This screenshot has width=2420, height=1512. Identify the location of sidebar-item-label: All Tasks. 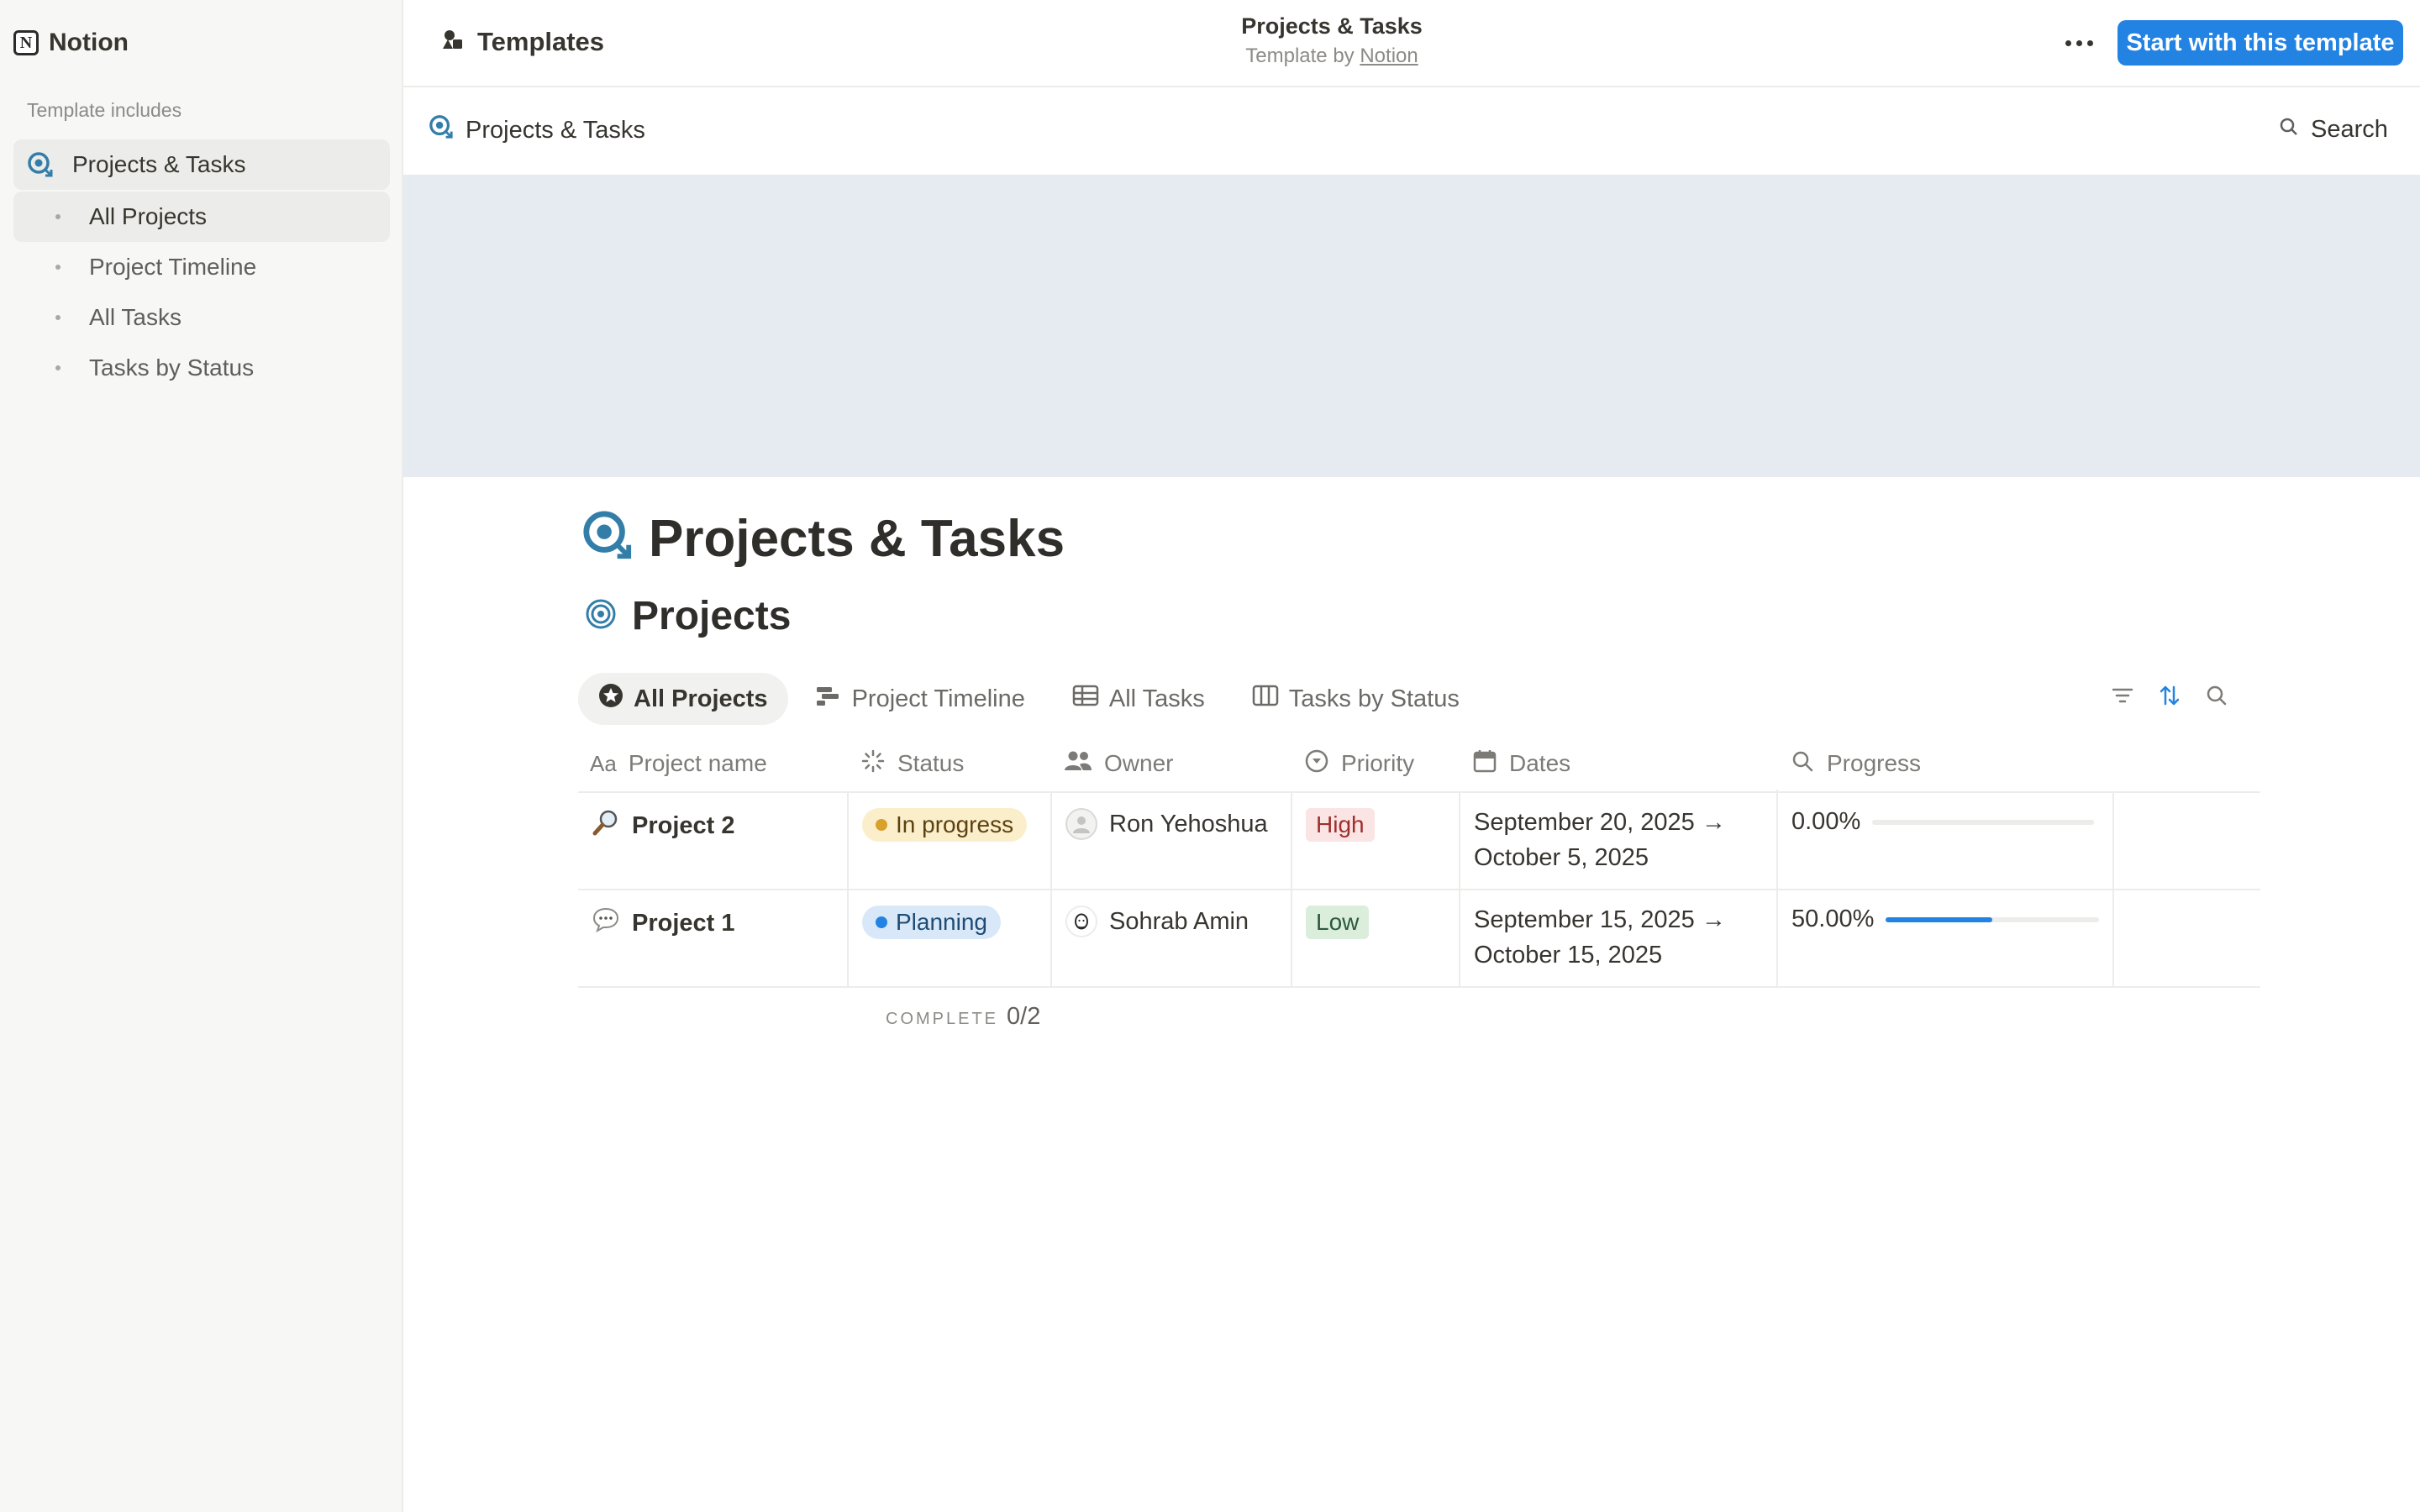
(135, 317).